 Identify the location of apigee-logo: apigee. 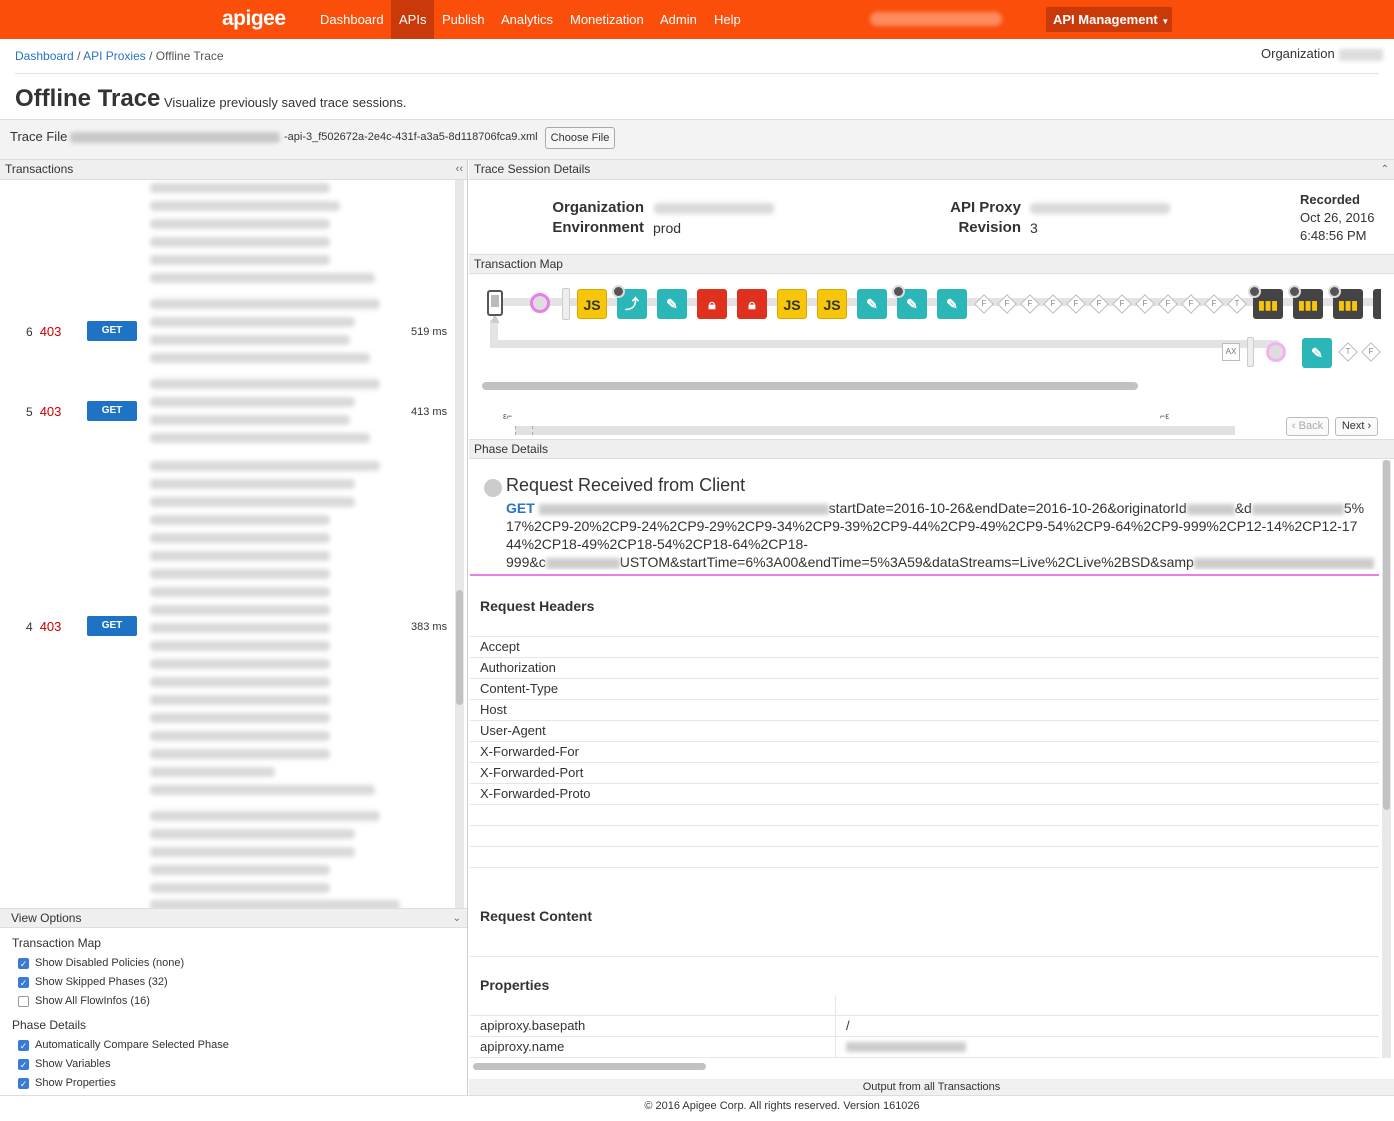
(254, 19).